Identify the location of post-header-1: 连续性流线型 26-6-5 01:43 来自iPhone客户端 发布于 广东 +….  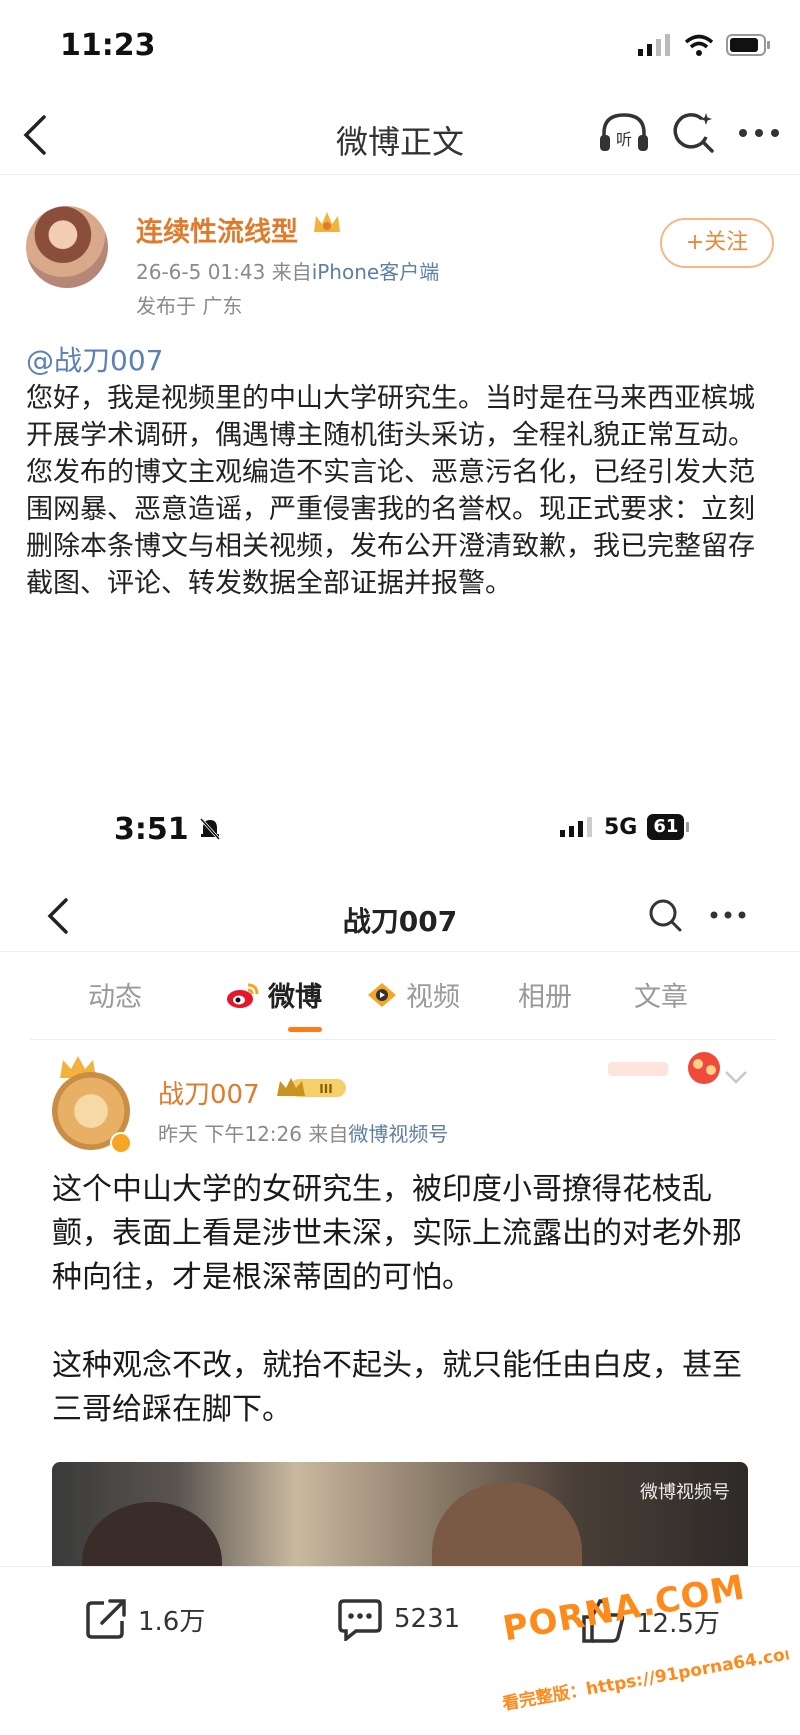
(400, 258).